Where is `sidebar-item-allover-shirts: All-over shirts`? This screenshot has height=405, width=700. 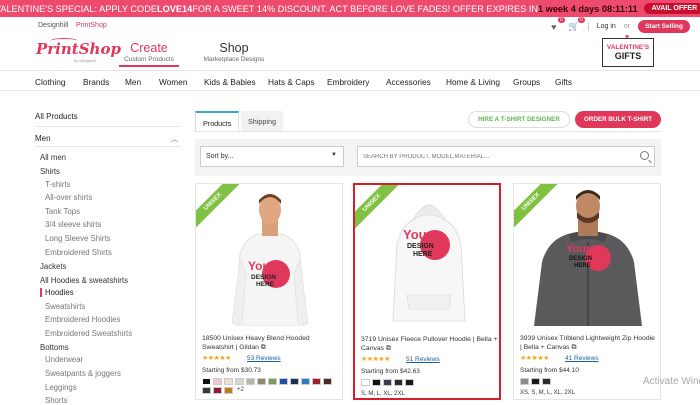
sidebar-item-allover-shirts: All-over shirts is located at coordinates (68, 197).